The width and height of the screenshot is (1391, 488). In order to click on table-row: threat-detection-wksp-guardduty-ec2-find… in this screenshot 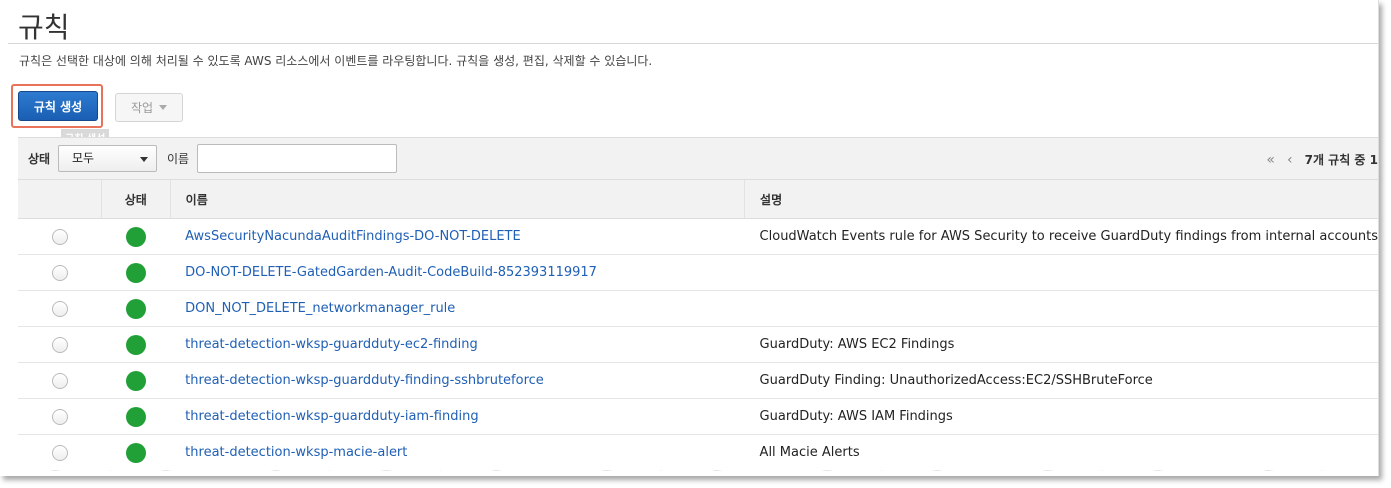, I will do `click(698, 344)`.